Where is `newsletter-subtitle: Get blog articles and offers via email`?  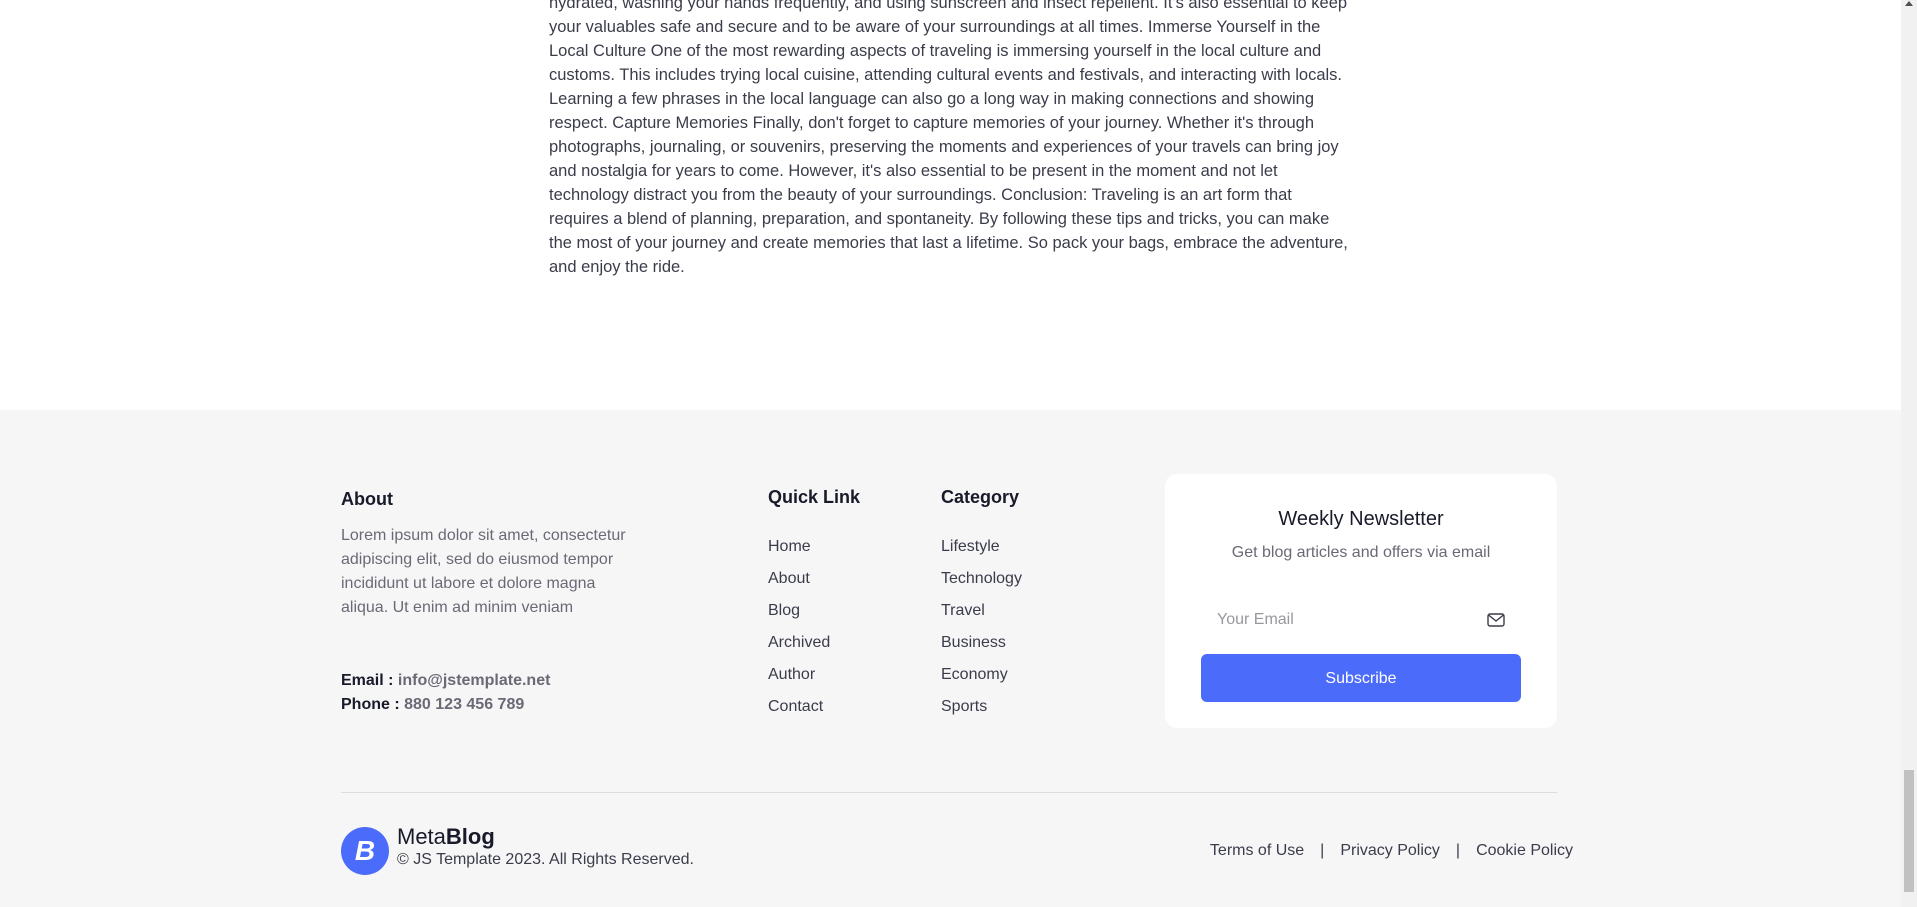
newsletter-subtitle: Get blog articles and offers via email is located at coordinates (1361, 552).